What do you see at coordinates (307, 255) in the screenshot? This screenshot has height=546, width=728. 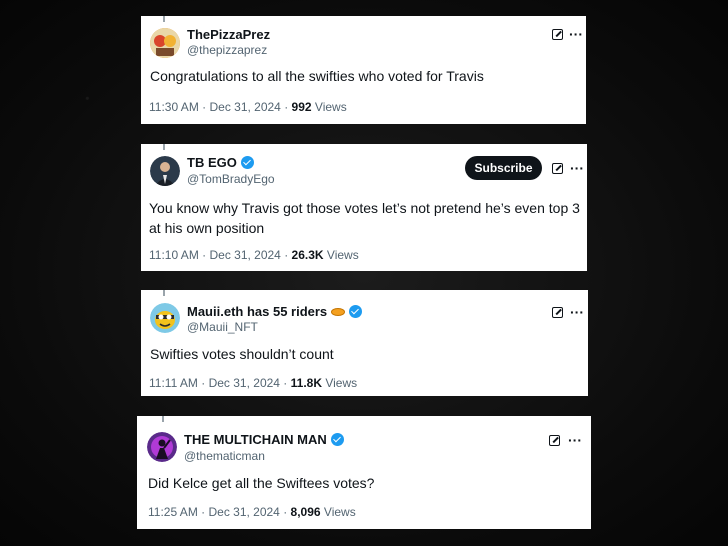 I see `view-count: 26.3K` at bounding box center [307, 255].